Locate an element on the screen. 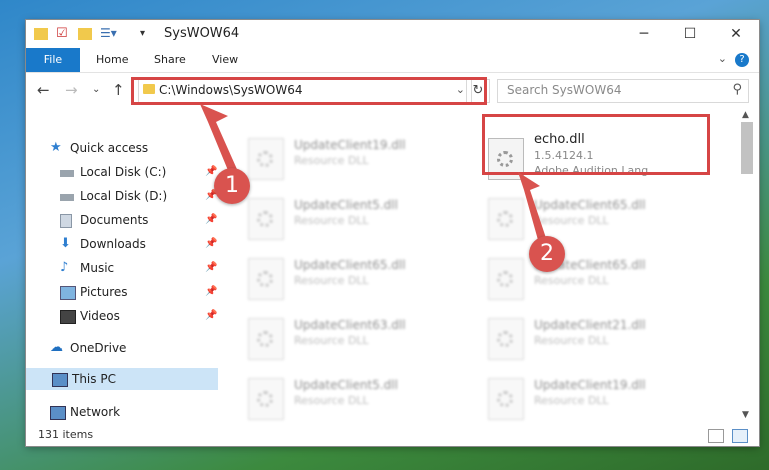 Image resolution: width=769 pixels, height=470 pixels. sidebar-item-label: Network is located at coordinates (95, 412).